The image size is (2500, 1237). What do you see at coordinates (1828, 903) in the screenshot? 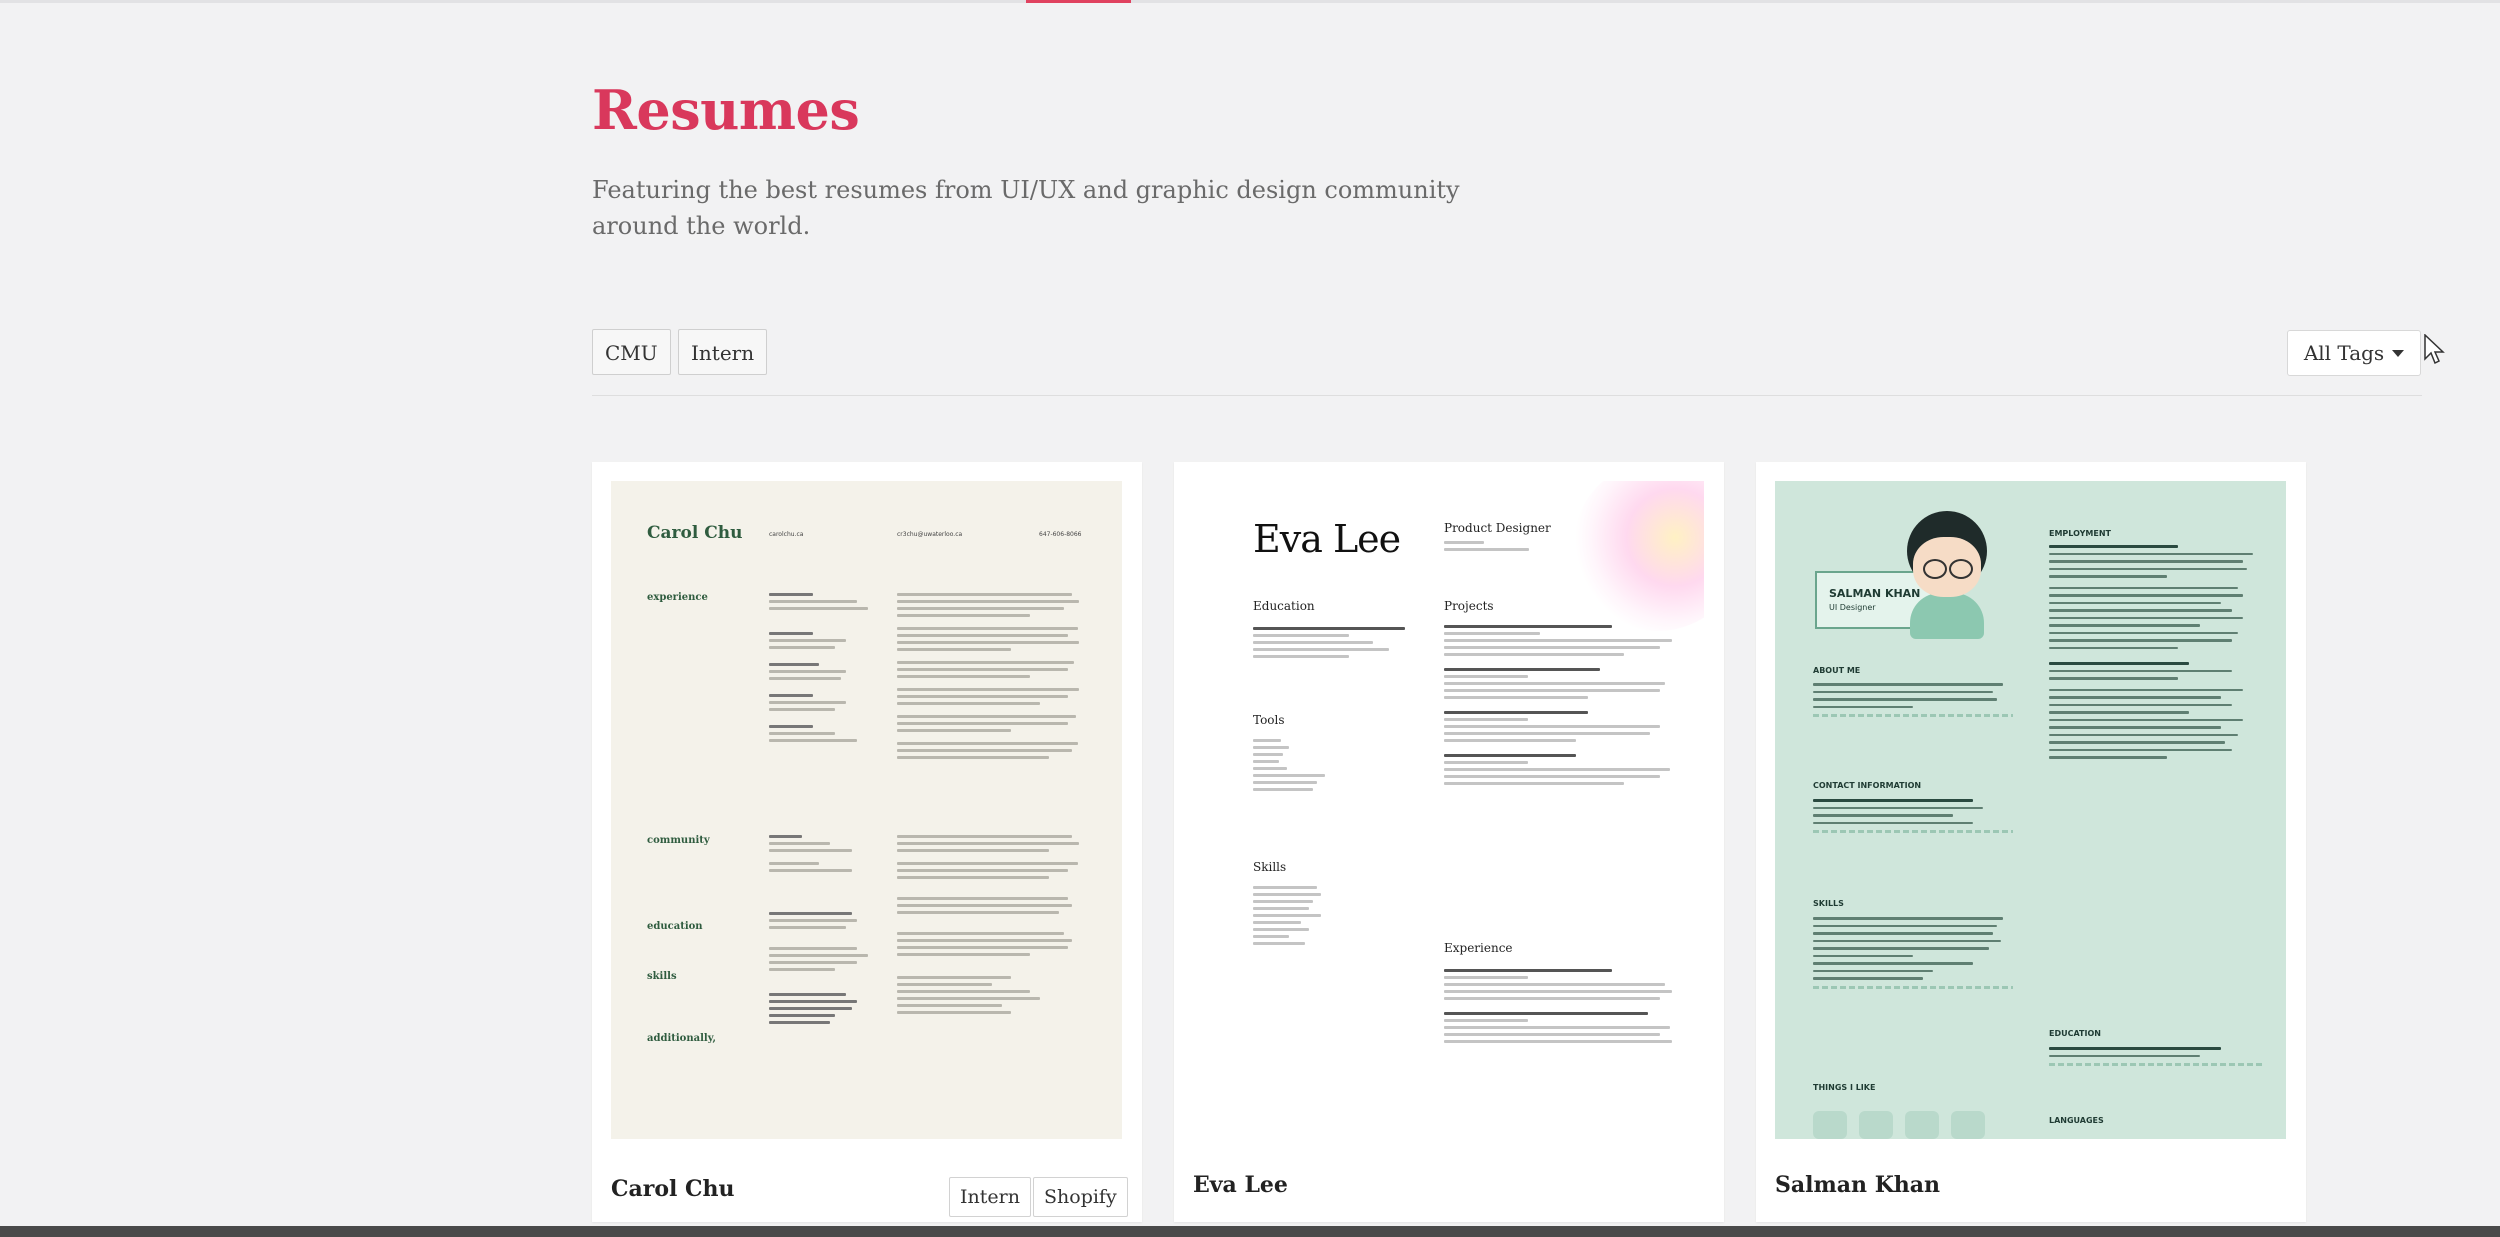
I see `preview-section: SKILLS` at bounding box center [1828, 903].